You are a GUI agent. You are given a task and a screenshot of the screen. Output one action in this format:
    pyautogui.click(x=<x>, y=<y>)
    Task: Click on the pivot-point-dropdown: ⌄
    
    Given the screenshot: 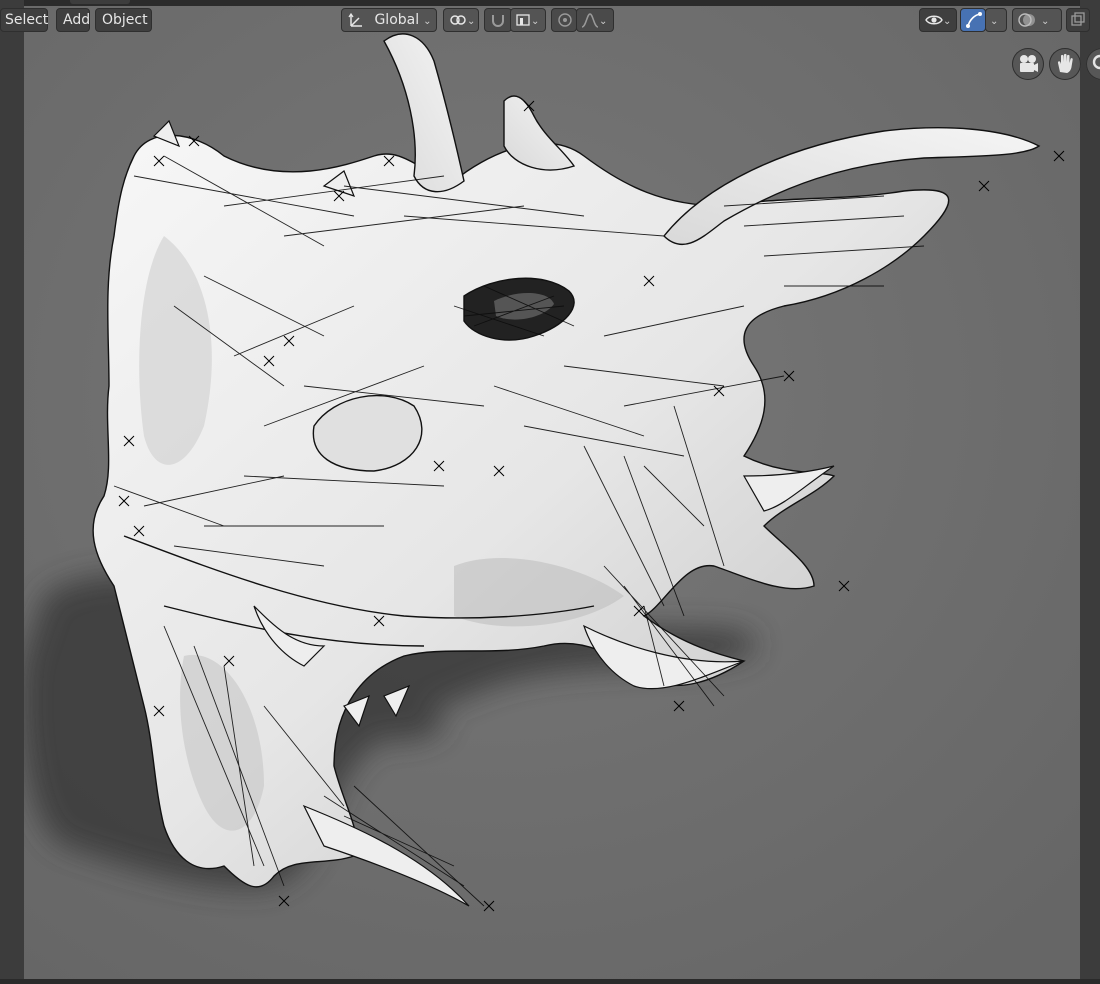 What is the action you would take?
    pyautogui.click(x=461, y=20)
    